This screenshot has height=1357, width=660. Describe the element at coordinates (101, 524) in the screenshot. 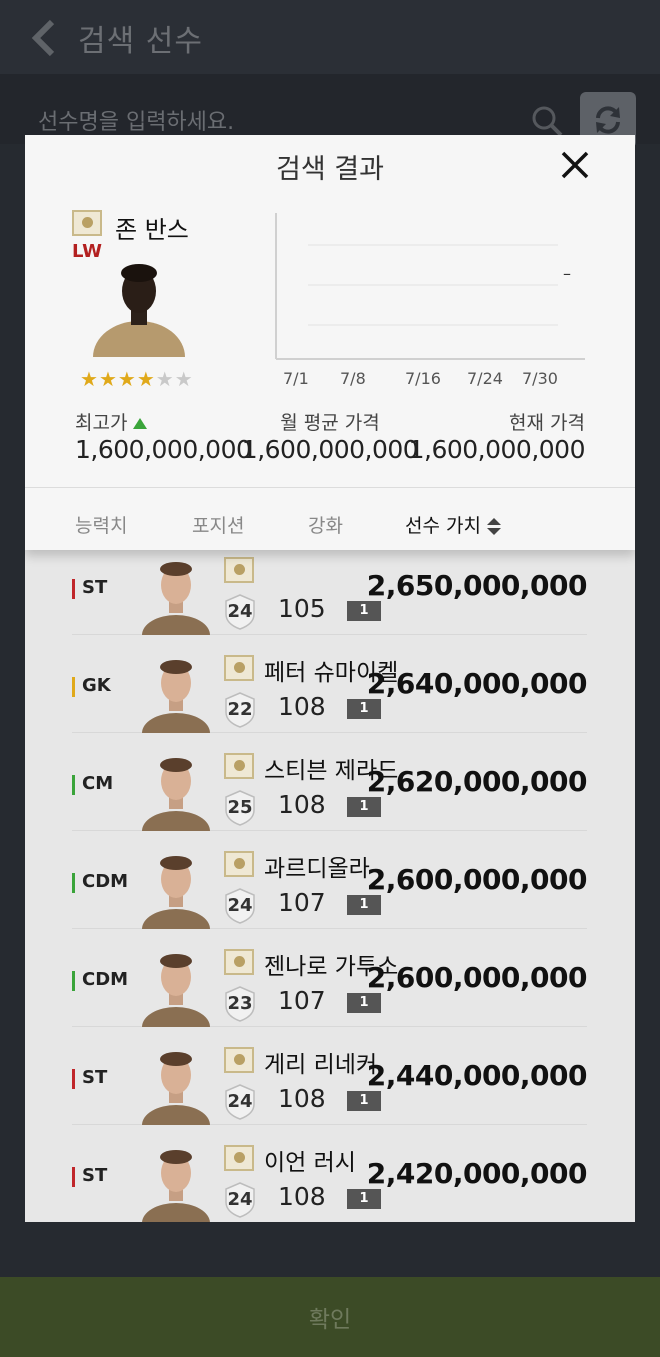

I see `tab-stats: 능력치` at that location.